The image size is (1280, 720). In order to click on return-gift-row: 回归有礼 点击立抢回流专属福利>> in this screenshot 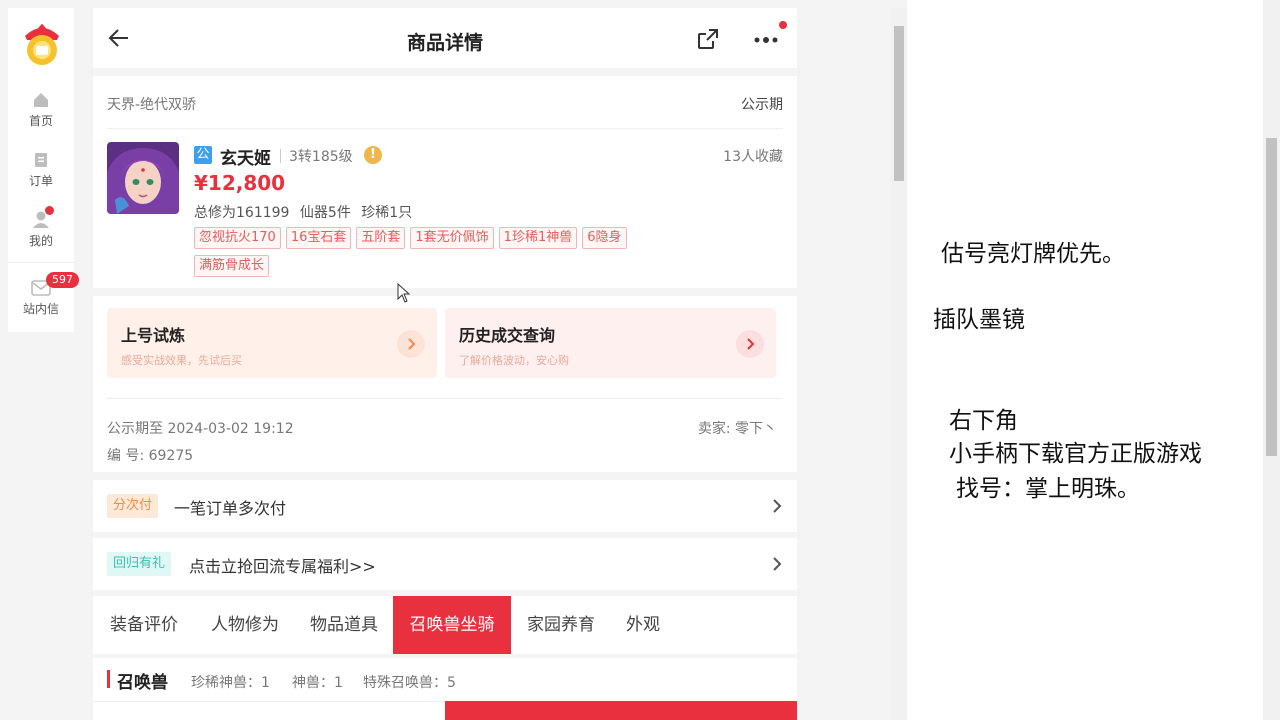, I will do `click(445, 564)`.